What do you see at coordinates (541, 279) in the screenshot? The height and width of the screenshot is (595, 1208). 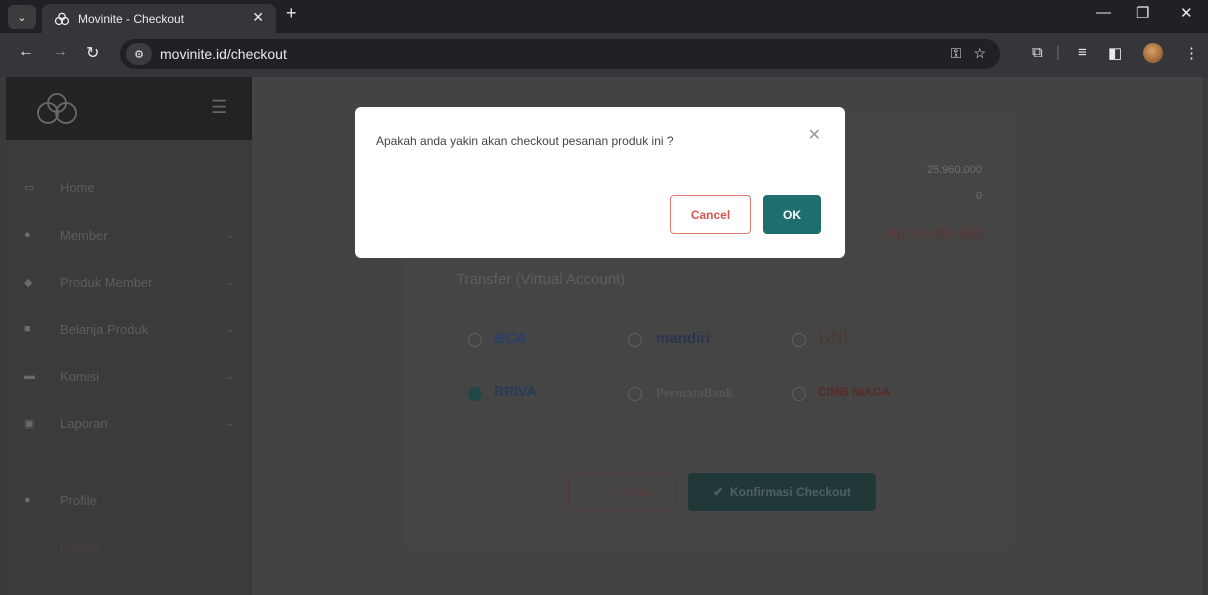 I see `payment-section-title: Transfer (Virtual Account)` at bounding box center [541, 279].